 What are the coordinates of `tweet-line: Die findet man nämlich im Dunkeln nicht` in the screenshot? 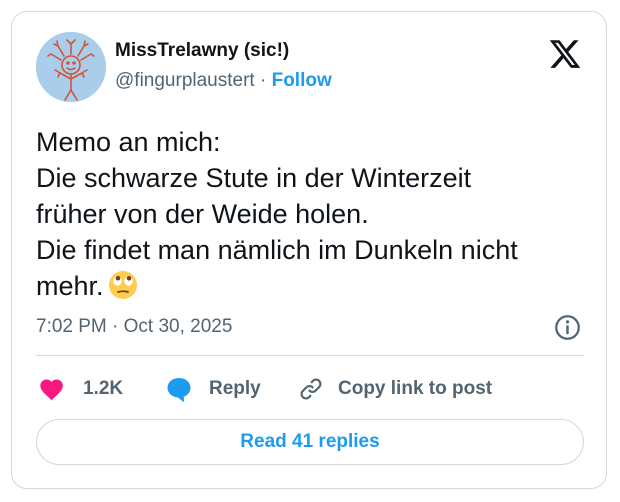 It's located at (277, 250).